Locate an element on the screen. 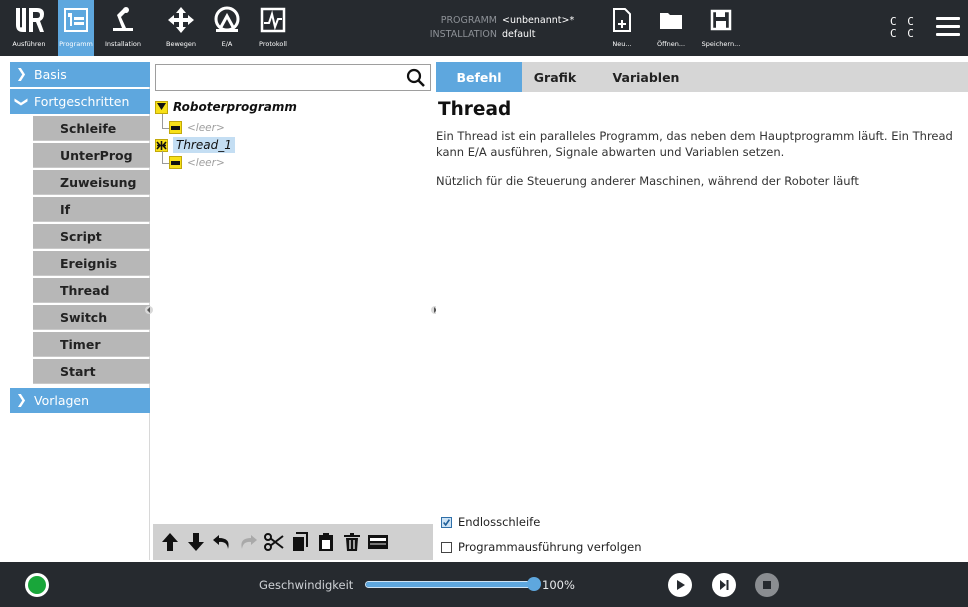  collapse-left-panel-handle is located at coordinates (149, 310).